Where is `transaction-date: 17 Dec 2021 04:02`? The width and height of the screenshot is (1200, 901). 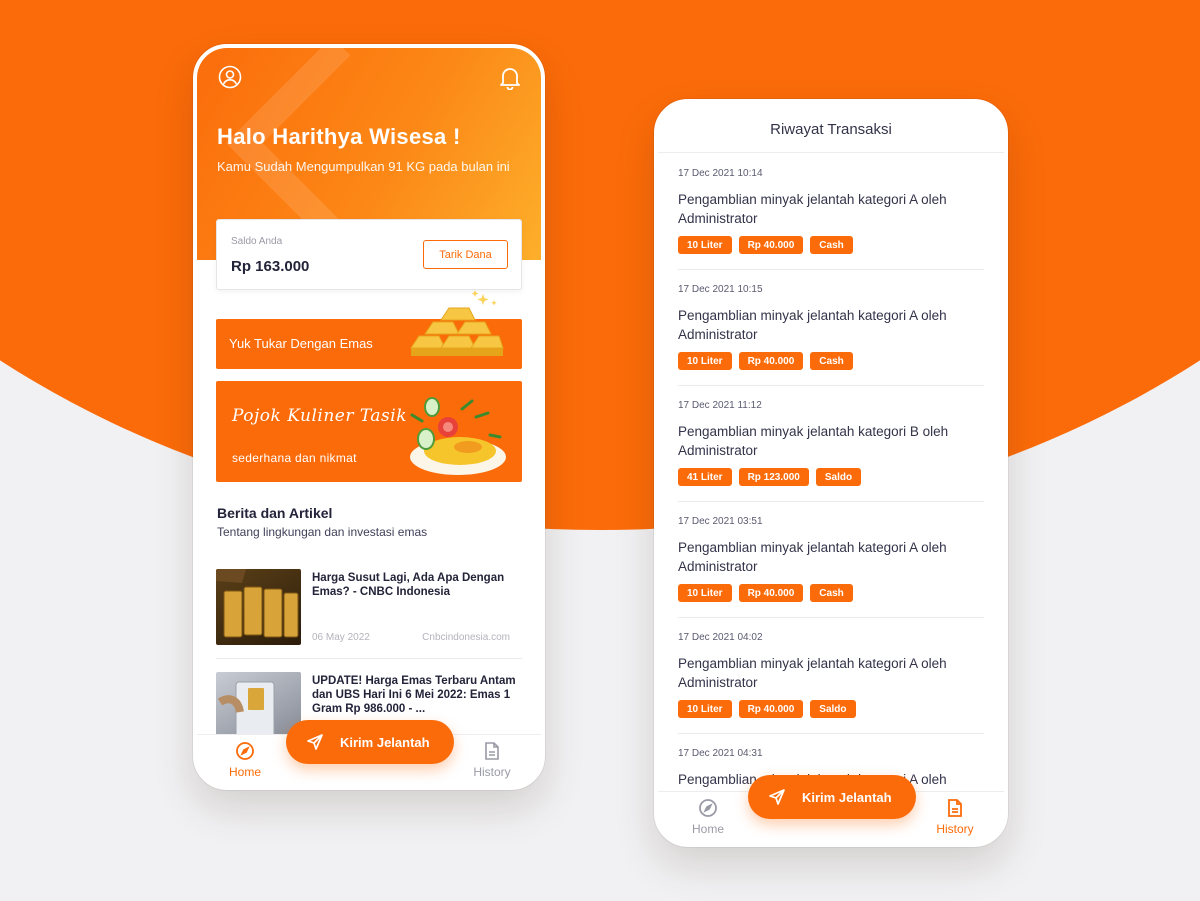 transaction-date: 17 Dec 2021 04:02 is located at coordinates (720, 637).